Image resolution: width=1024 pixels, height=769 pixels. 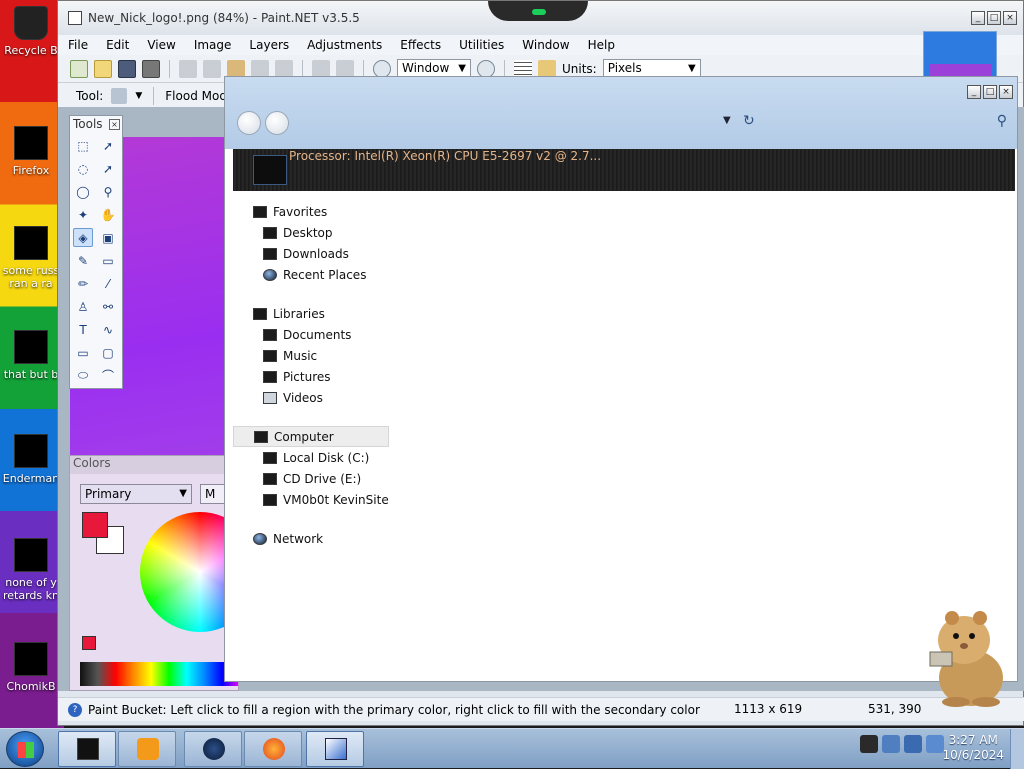 What do you see at coordinates (481, 45) in the screenshot?
I see `menu-utilities: Utilities` at bounding box center [481, 45].